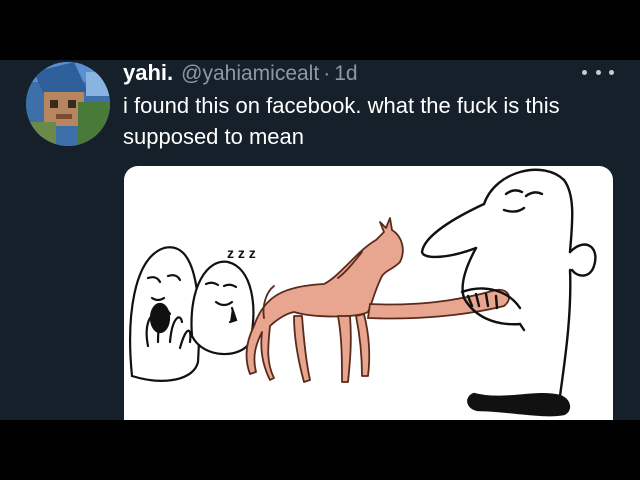 The height and width of the screenshot is (480, 640). Describe the element at coordinates (250, 74) in the screenshot. I see `user-handle: @yahiamicealt` at that location.